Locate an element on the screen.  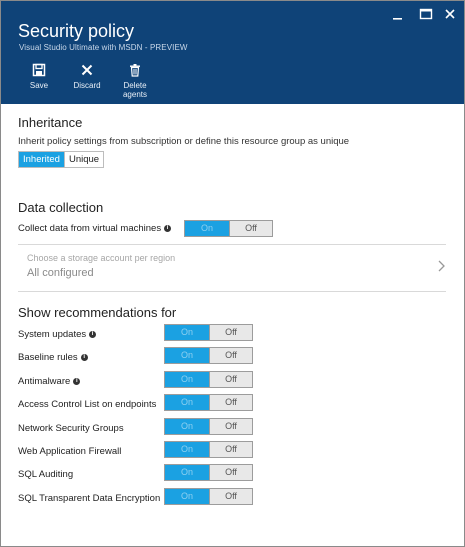
recommendations-heading: Show recommendations for is located at coordinates (97, 312).